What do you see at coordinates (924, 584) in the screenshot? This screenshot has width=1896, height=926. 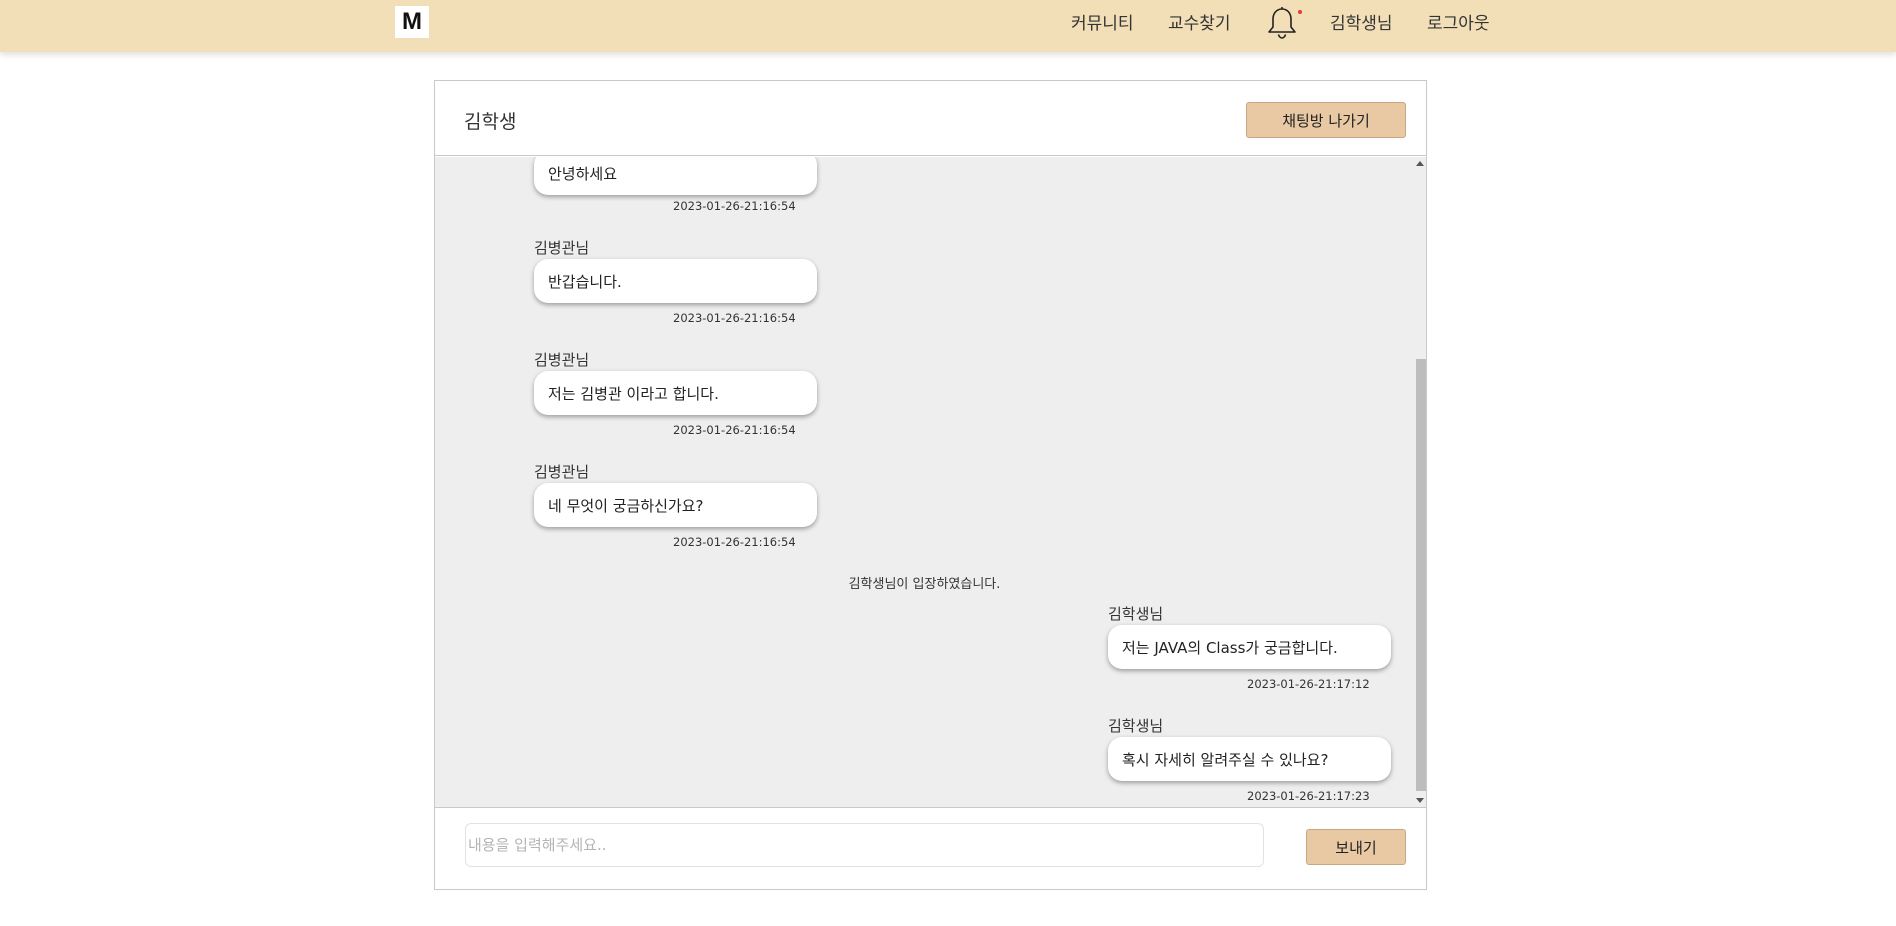 I see `system-message: 김학생님이 입장하였습니다.` at bounding box center [924, 584].